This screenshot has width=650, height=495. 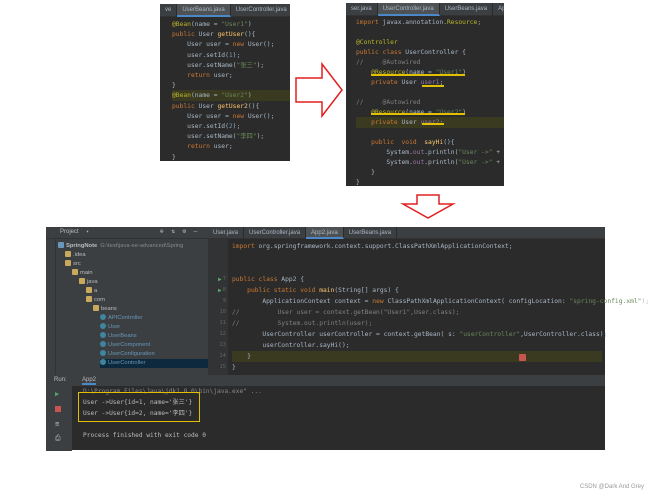 I want to click on chevron-down-icon: ▾, so click(x=87, y=232).